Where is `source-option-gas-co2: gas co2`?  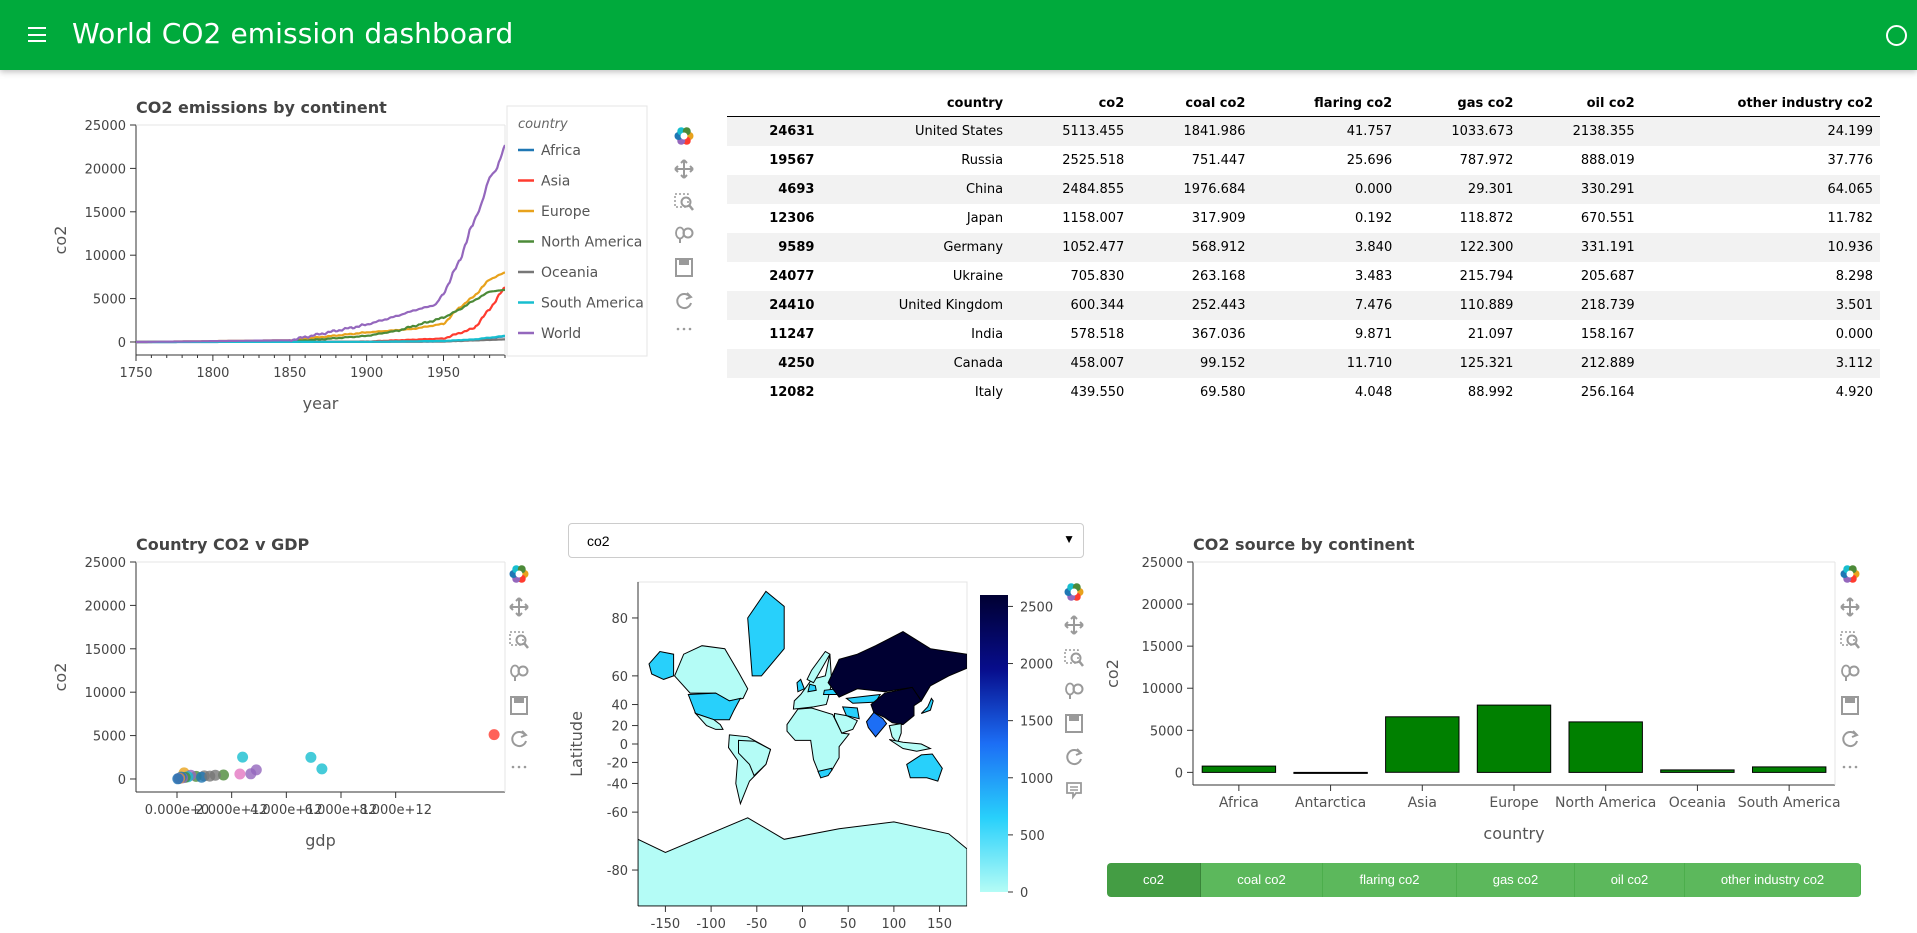
source-option-gas-co2: gas co2 is located at coordinates (1516, 880).